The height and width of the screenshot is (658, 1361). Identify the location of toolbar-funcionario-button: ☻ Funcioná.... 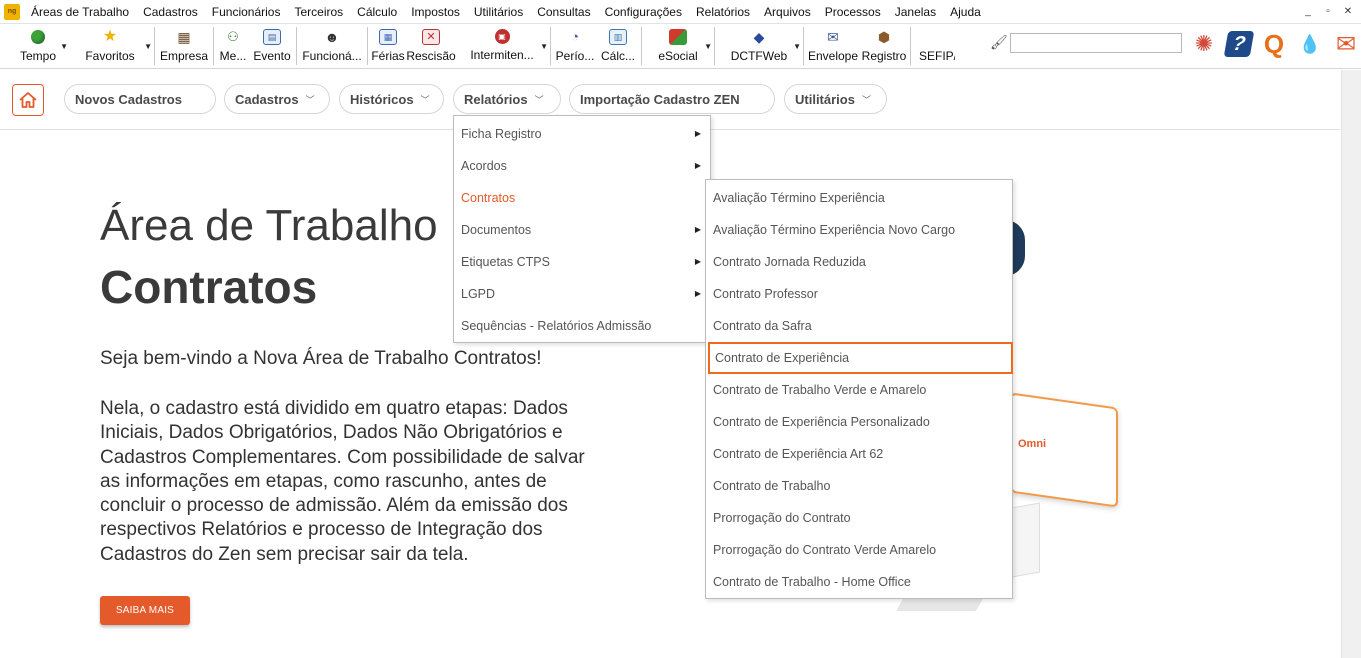
(332, 46).